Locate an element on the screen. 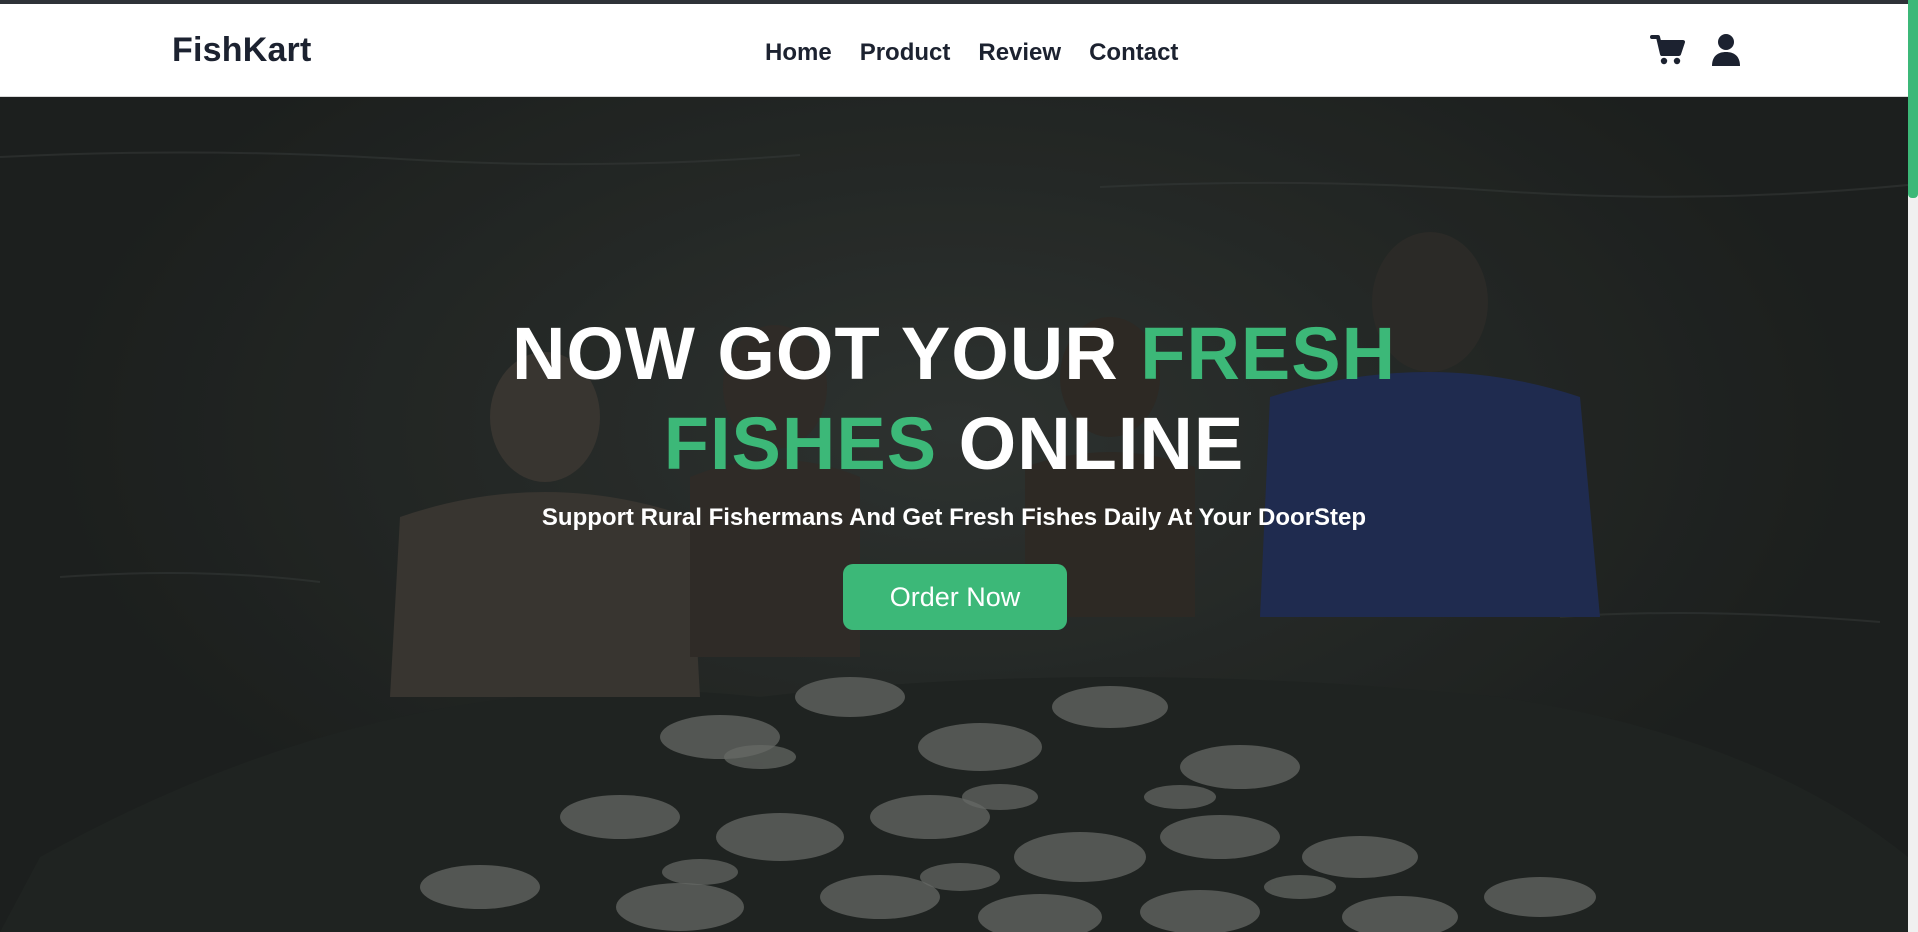 The image size is (1918, 932). nav-item-contact: Contact is located at coordinates (1133, 53).